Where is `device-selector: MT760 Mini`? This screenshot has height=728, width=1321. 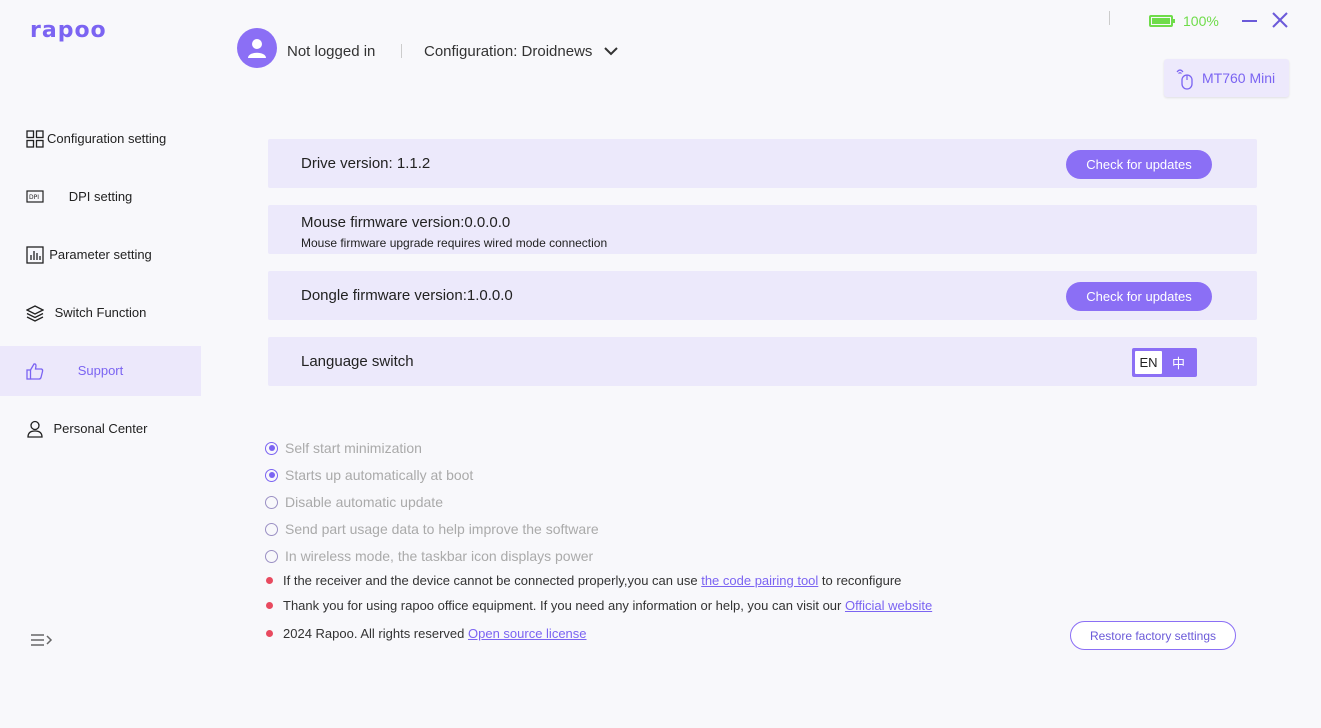
device-selector: MT760 Mini is located at coordinates (1226, 78).